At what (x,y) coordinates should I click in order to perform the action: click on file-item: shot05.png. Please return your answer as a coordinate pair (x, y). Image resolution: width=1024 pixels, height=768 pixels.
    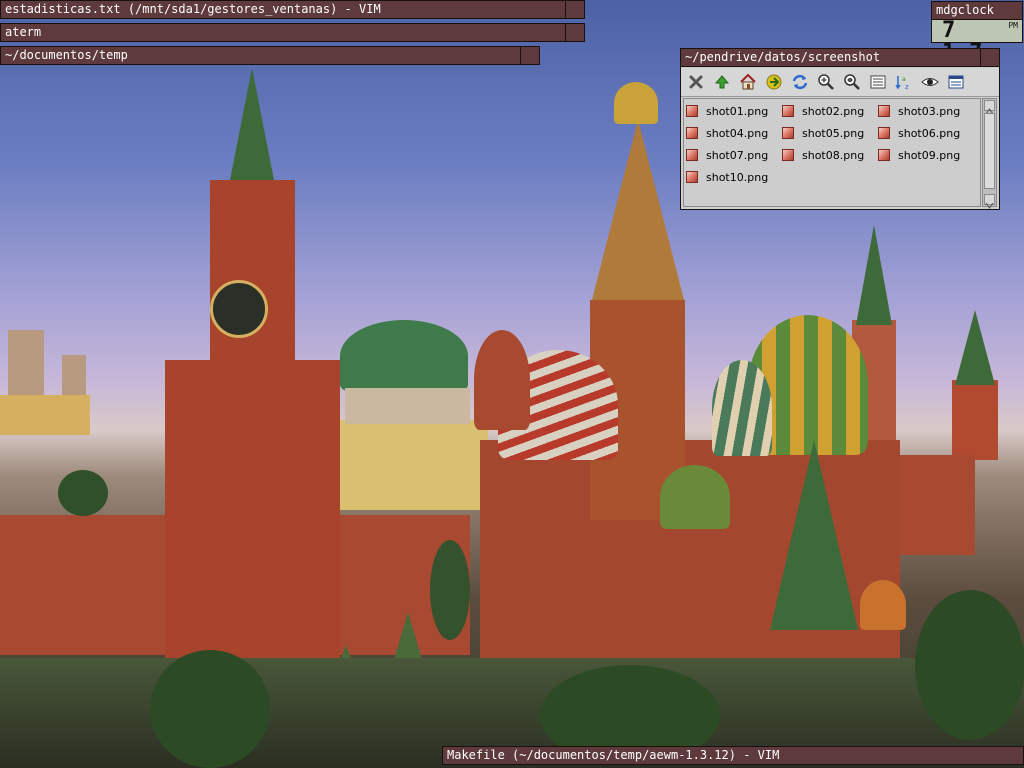
    Looking at the image, I should click on (828, 133).